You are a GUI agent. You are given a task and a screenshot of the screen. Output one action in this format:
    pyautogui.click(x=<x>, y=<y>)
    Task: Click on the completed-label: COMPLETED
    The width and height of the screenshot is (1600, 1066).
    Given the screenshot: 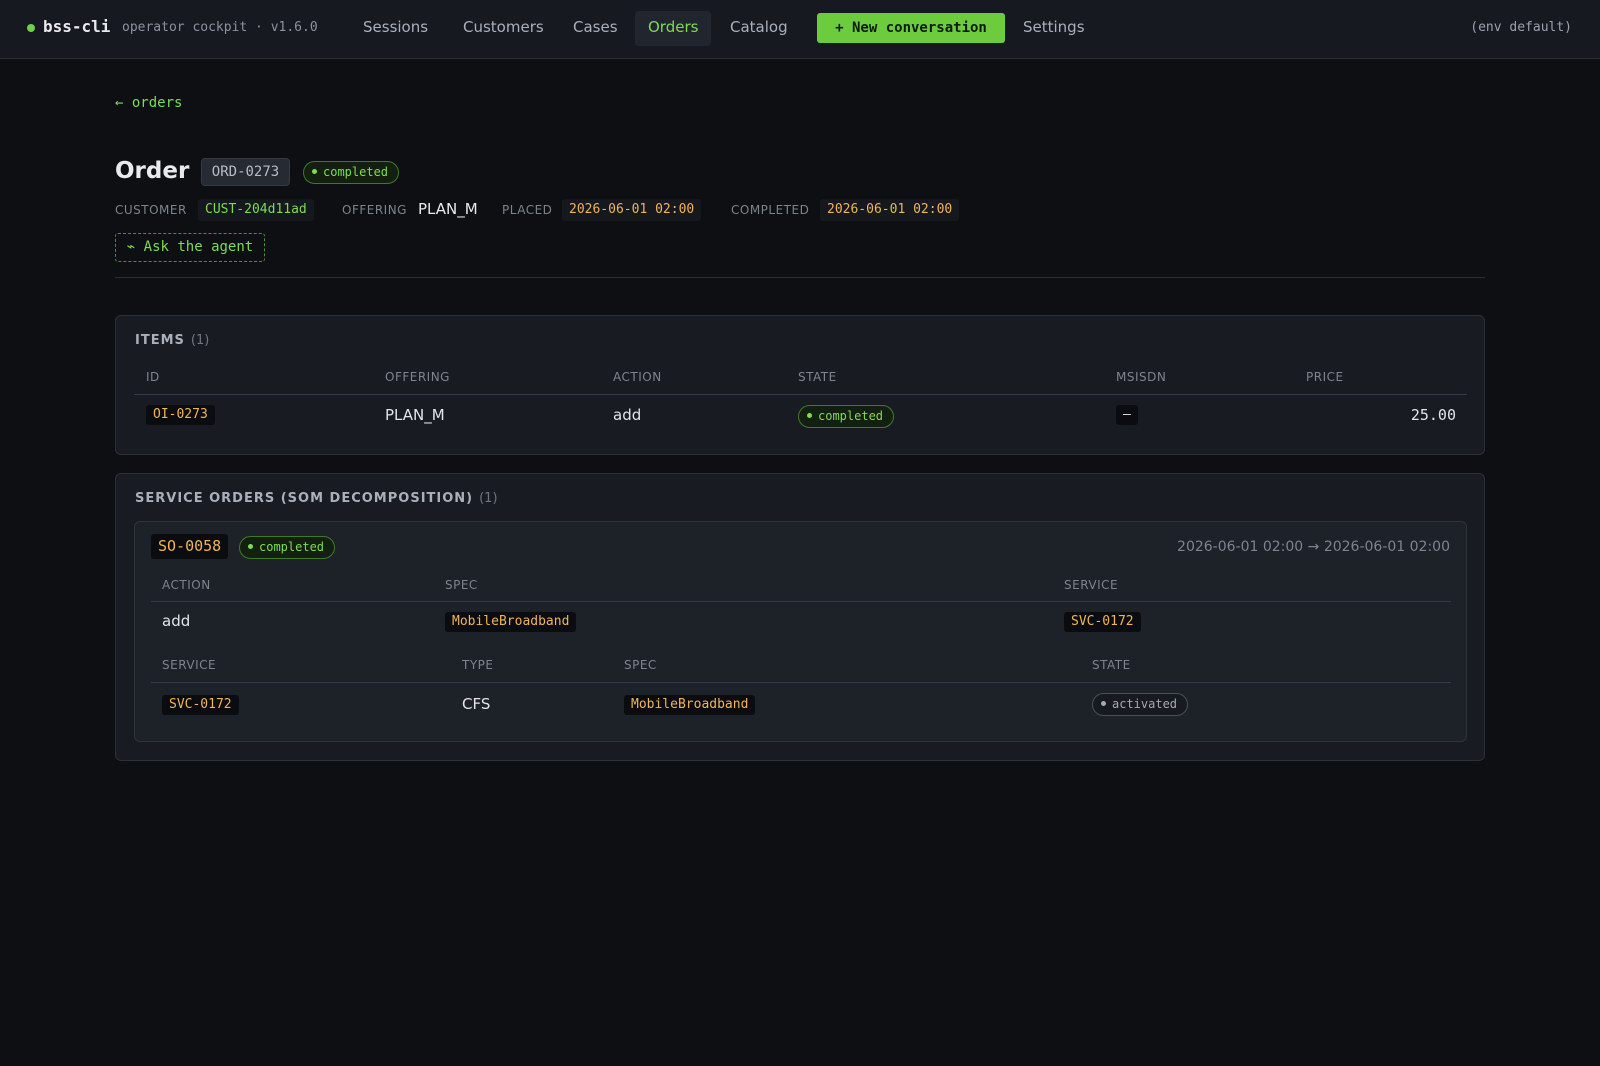 What is the action you would take?
    pyautogui.click(x=770, y=210)
    